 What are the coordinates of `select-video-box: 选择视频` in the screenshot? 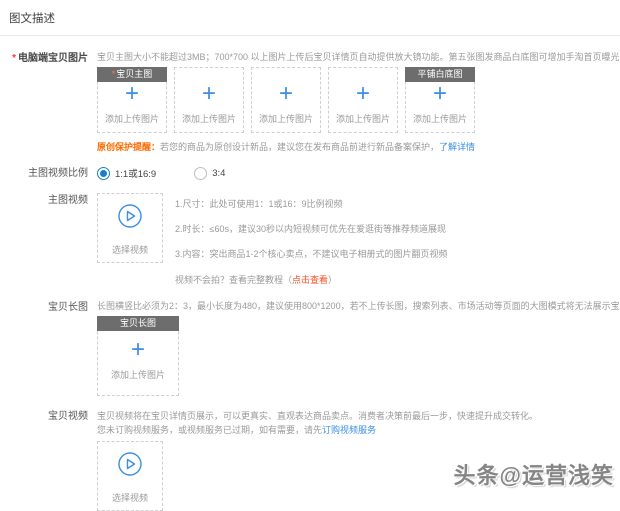 It's located at (130, 228).